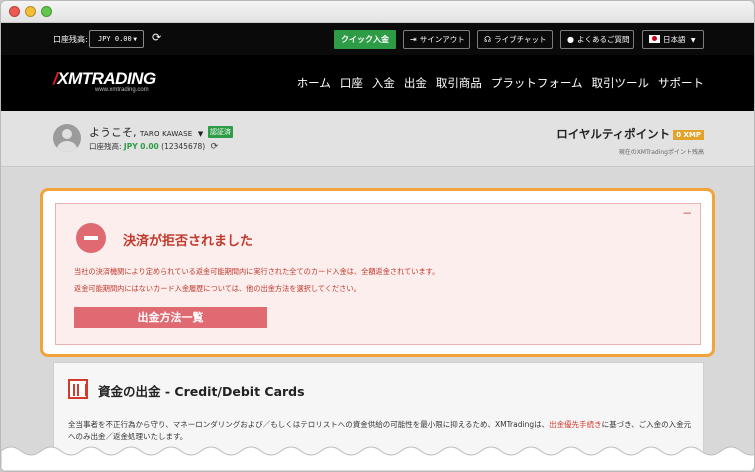  Describe the element at coordinates (537, 83) in the screenshot. I see `nav-platforms: プラットフォーム` at that location.